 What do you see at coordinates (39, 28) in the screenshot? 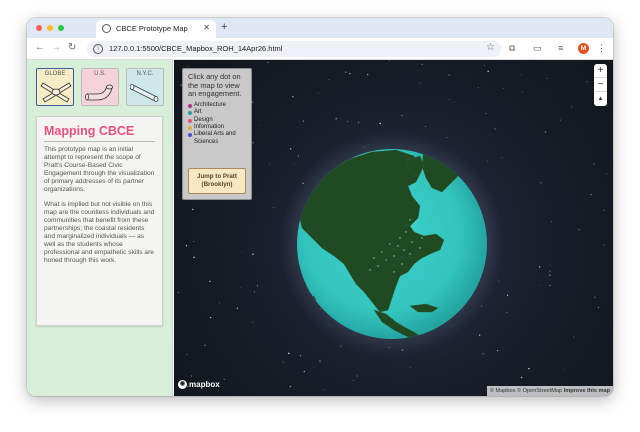
I see `close-window-button` at bounding box center [39, 28].